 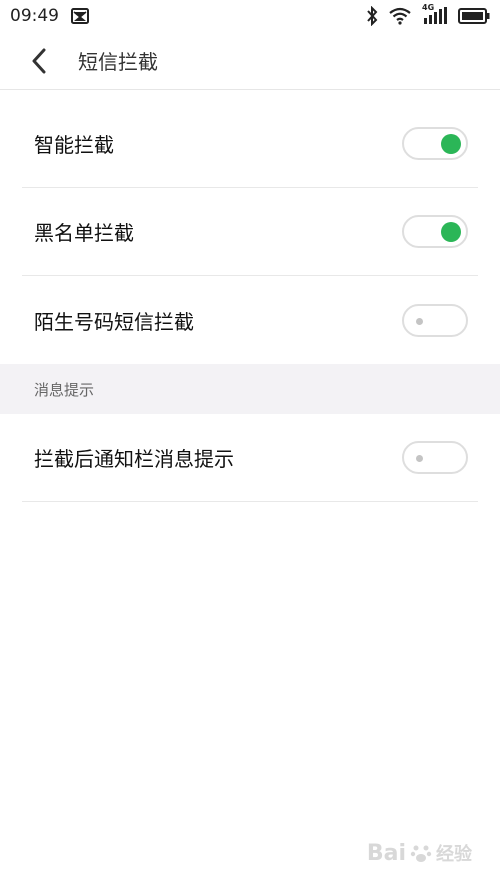 I want to click on setting-row-smart-block: 智能拦截, so click(x=250, y=144).